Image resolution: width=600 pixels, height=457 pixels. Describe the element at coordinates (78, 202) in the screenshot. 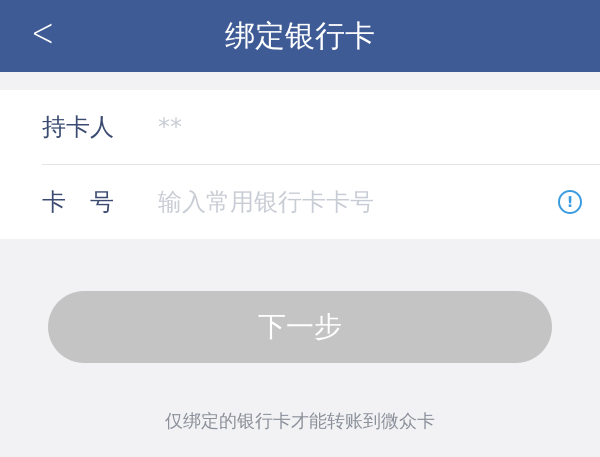

I see `field-label: 卡 号` at that location.